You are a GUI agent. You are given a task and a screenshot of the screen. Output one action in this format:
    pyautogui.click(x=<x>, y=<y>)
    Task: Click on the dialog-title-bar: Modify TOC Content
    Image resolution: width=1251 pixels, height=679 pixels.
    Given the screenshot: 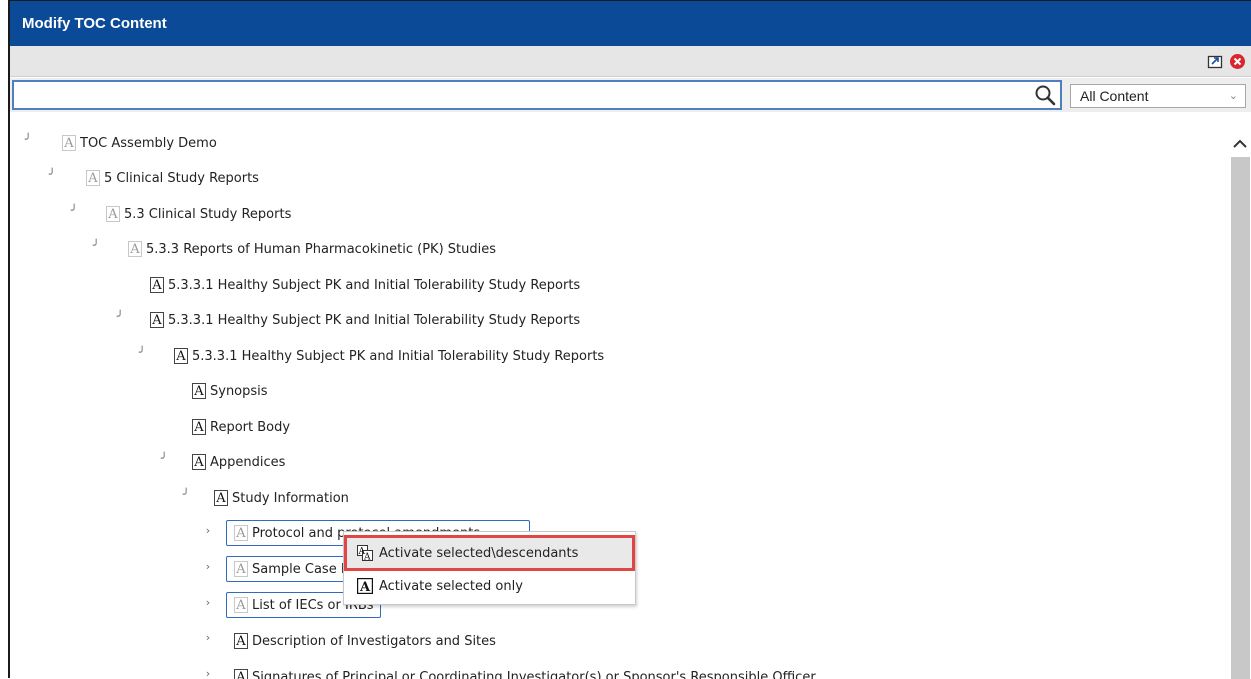 What is the action you would take?
    pyautogui.click(x=630, y=23)
    